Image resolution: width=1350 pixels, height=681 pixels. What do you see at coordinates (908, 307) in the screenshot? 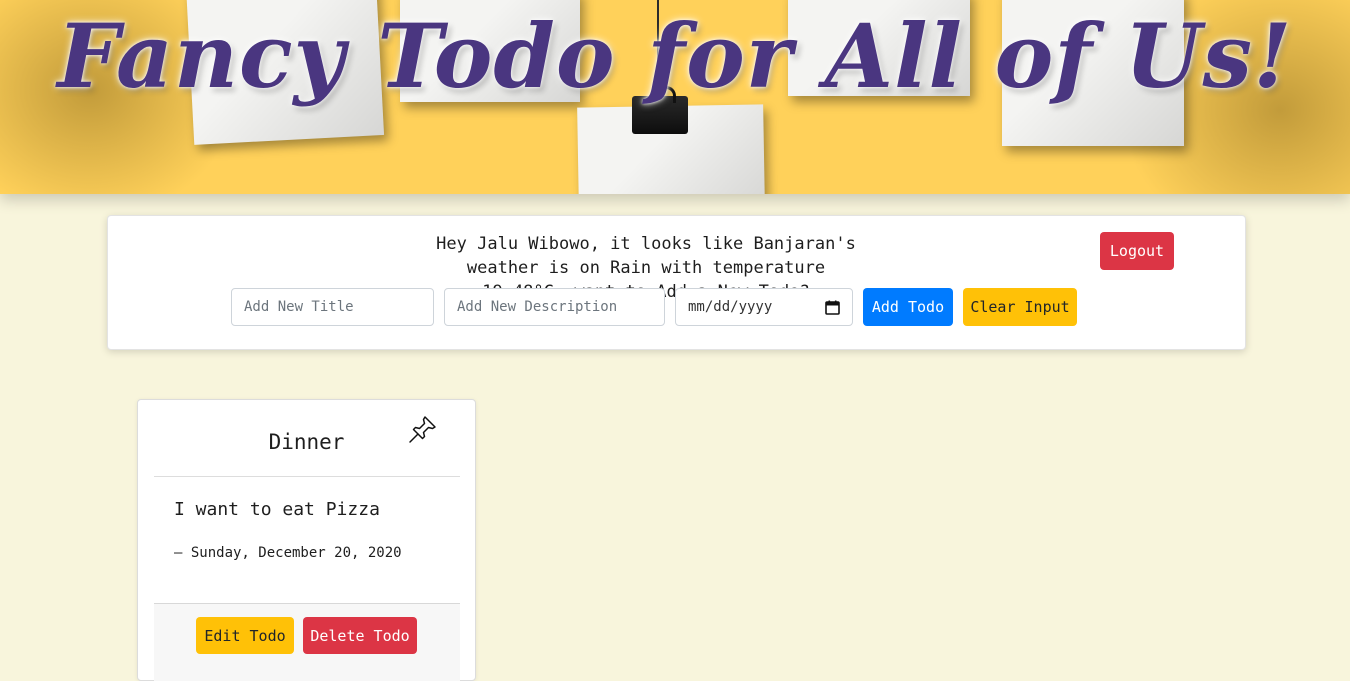
I see `add-todo-button: Add Todo` at bounding box center [908, 307].